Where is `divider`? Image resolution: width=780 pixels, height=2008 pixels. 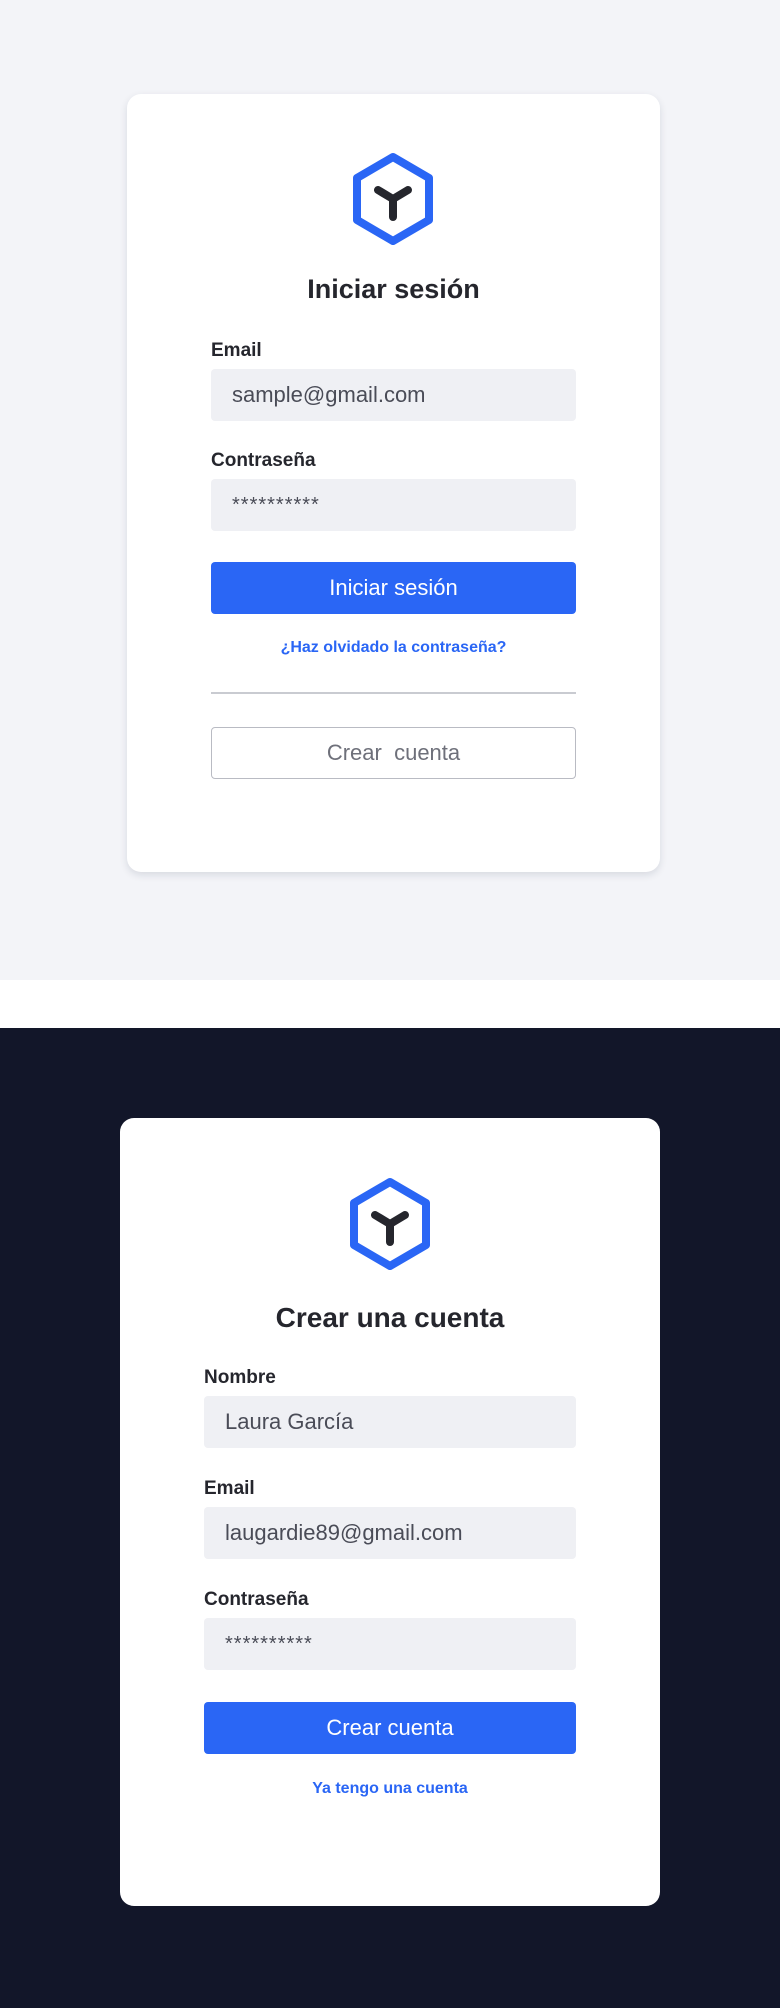
divider is located at coordinates (393, 693).